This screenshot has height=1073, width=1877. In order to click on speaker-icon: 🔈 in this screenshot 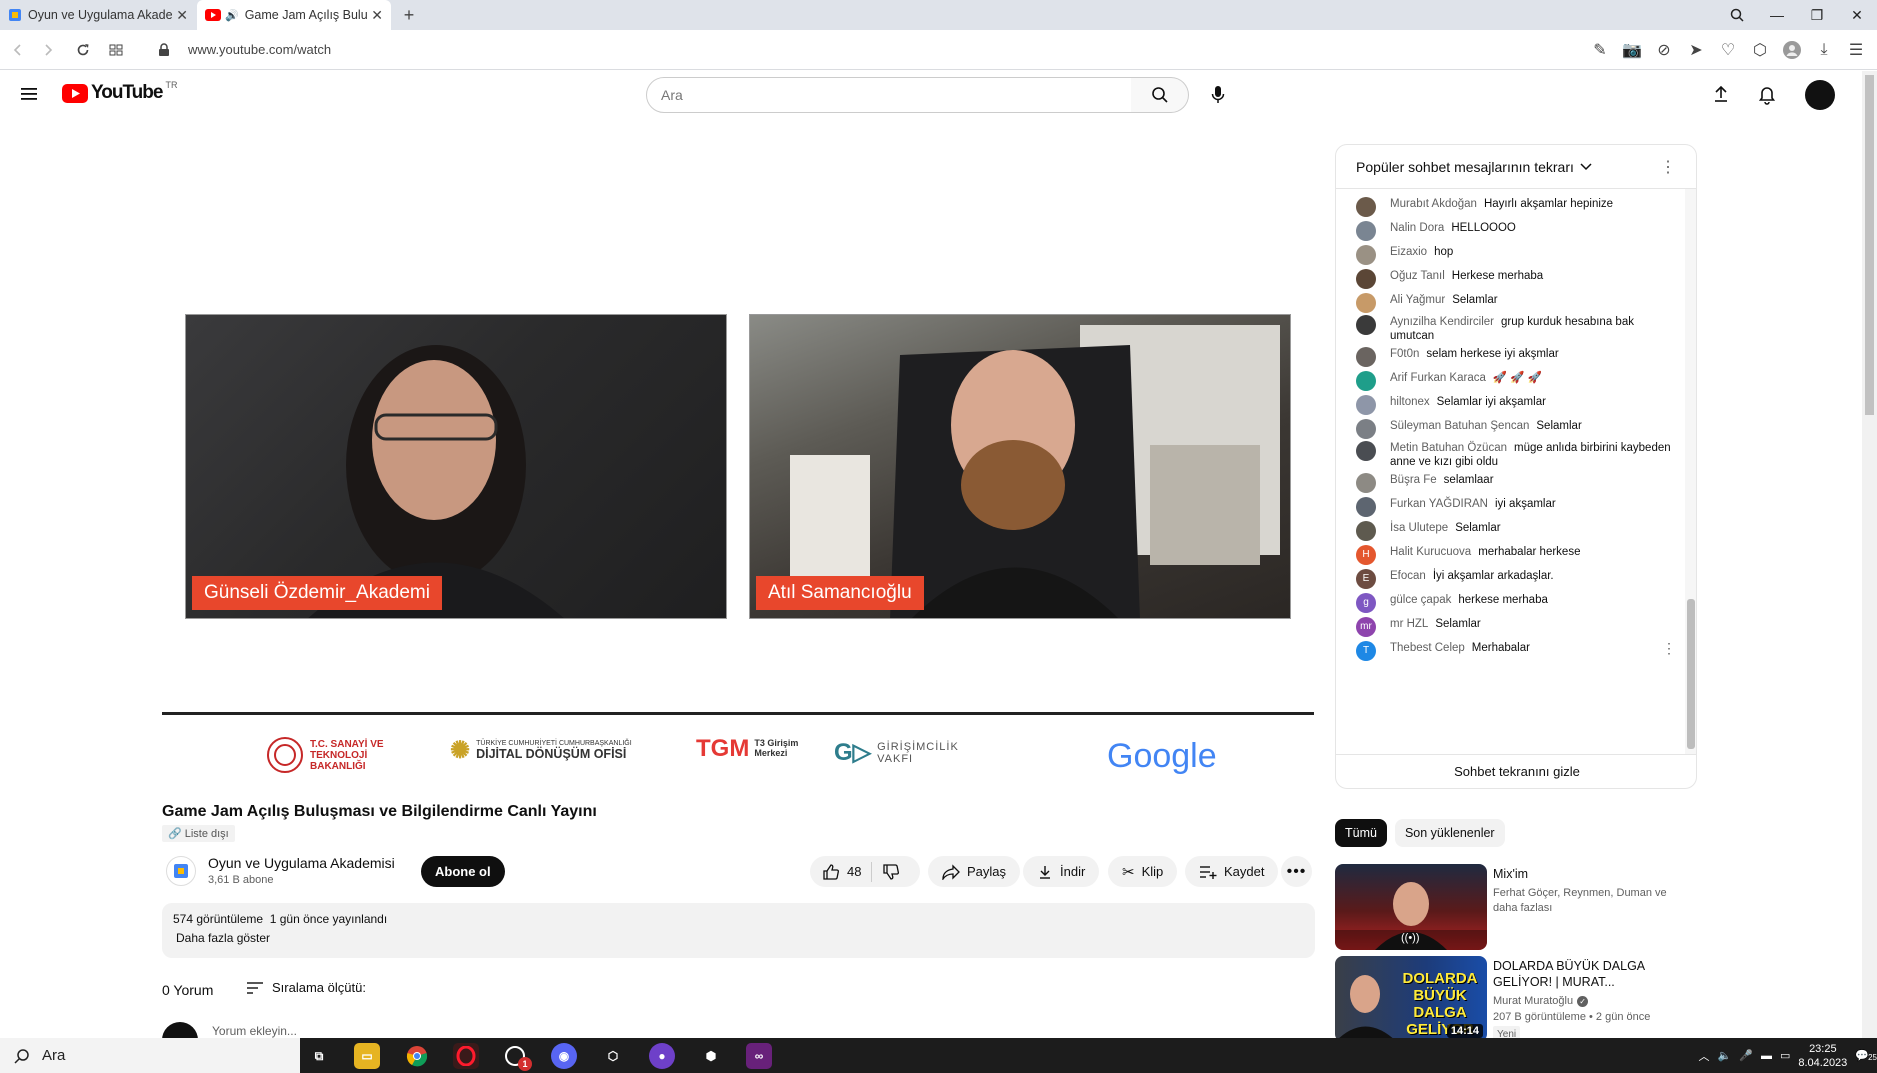, I will do `click(1725, 1055)`.